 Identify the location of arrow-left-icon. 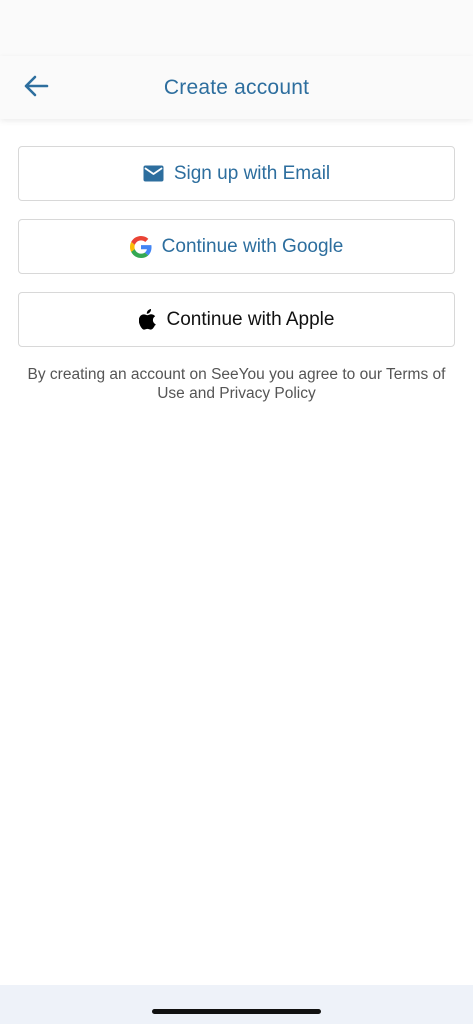
(36, 86).